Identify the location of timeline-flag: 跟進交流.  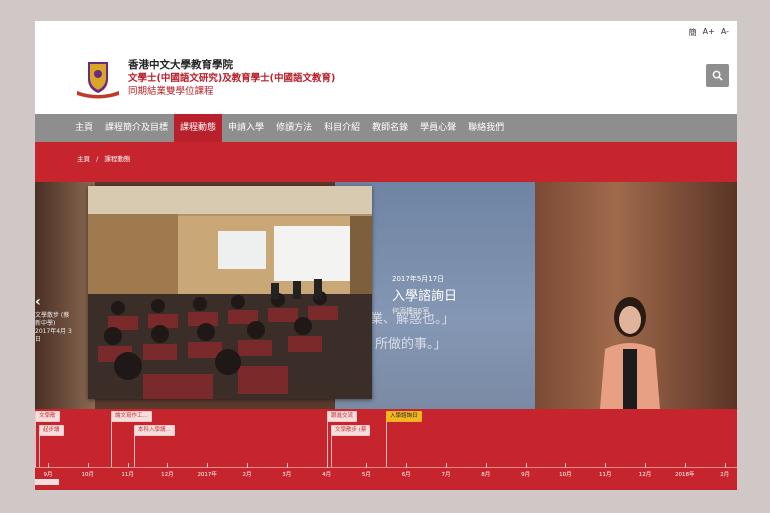
(342, 416).